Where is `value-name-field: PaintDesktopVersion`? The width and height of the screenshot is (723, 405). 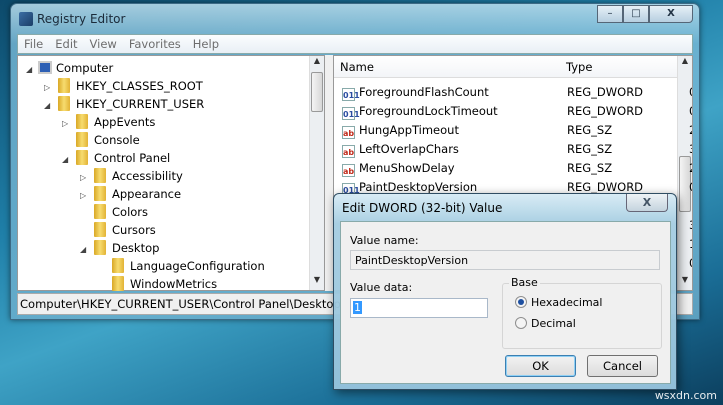
value-name-field: PaintDesktopVersion is located at coordinates (505, 260).